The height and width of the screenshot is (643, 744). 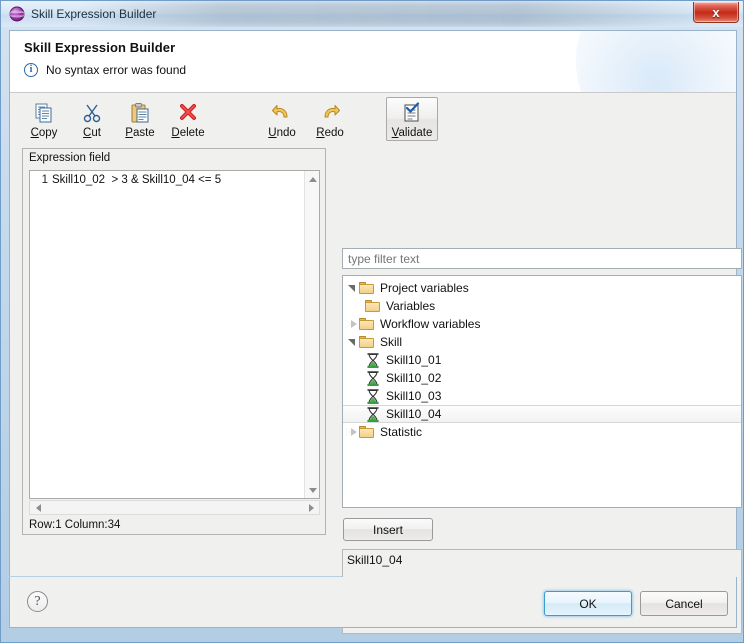 What do you see at coordinates (140, 133) in the screenshot?
I see `paste-label: Paste` at bounding box center [140, 133].